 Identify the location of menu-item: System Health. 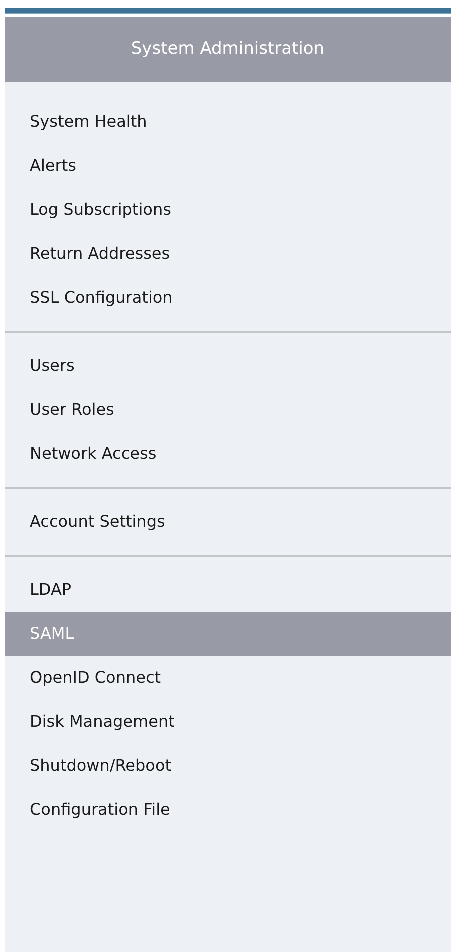
(228, 122).